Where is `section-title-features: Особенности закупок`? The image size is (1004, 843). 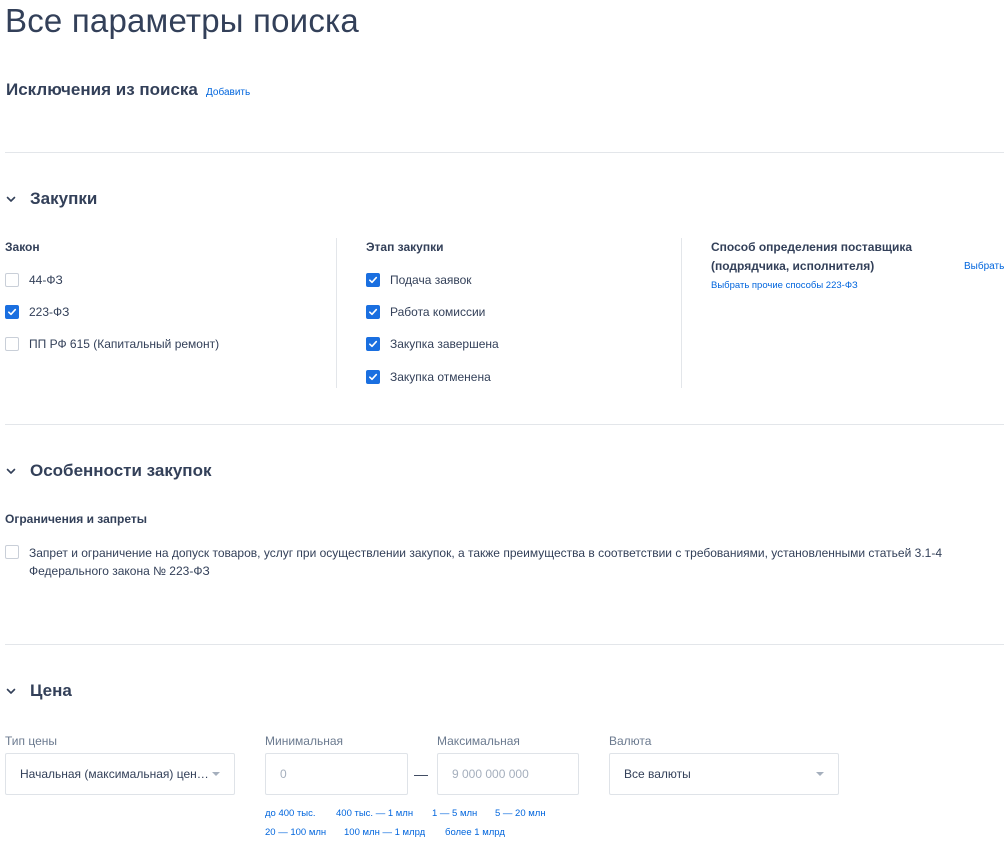 section-title-features: Особенности закупок is located at coordinates (121, 470).